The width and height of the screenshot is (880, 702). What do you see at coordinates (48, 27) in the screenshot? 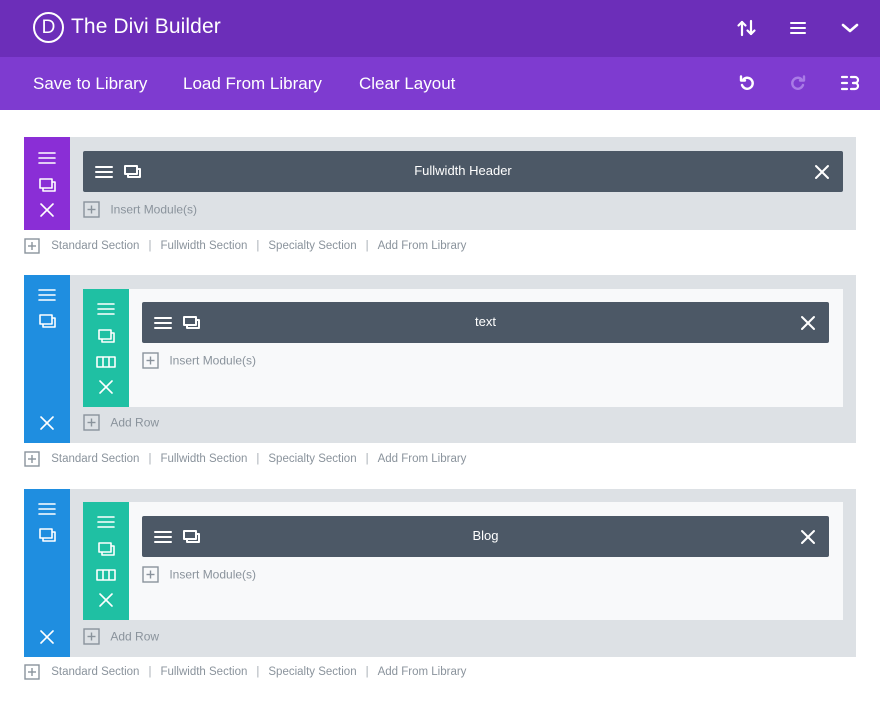
I see `divi-logo: D` at bounding box center [48, 27].